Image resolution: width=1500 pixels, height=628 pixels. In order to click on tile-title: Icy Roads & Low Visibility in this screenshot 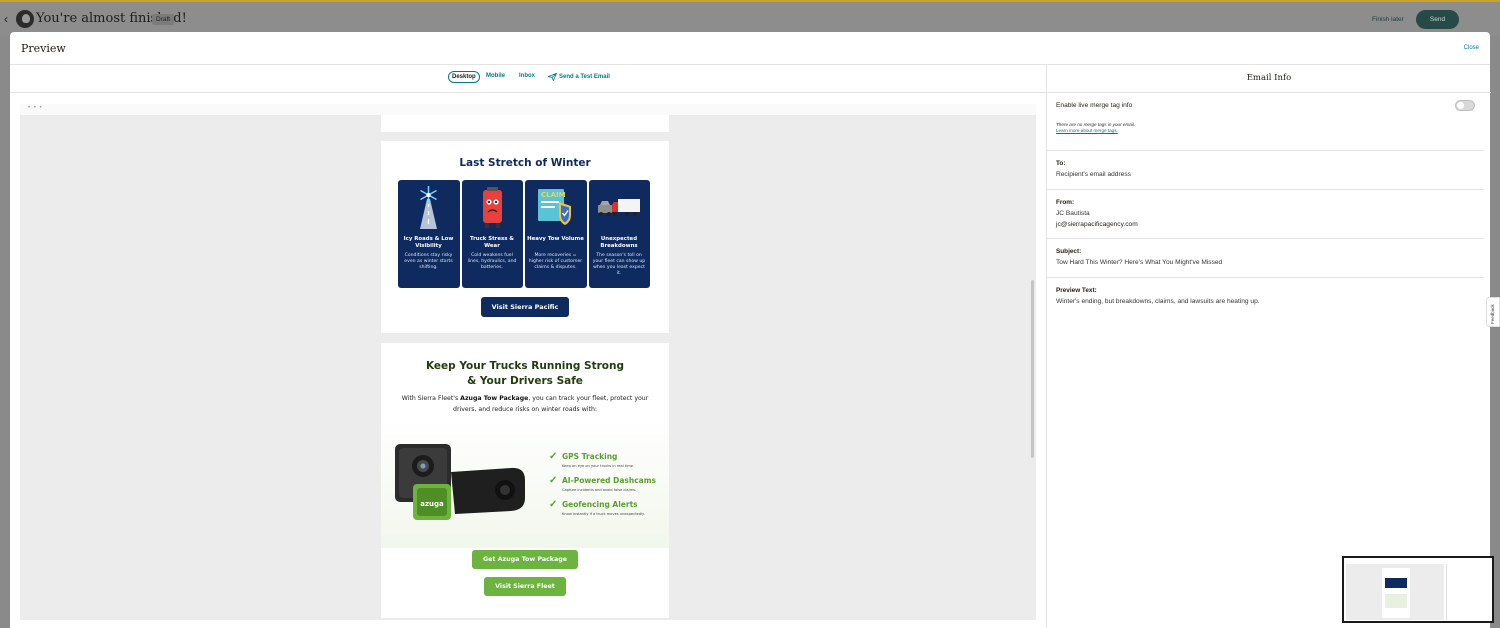, I will do `click(428, 242)`.